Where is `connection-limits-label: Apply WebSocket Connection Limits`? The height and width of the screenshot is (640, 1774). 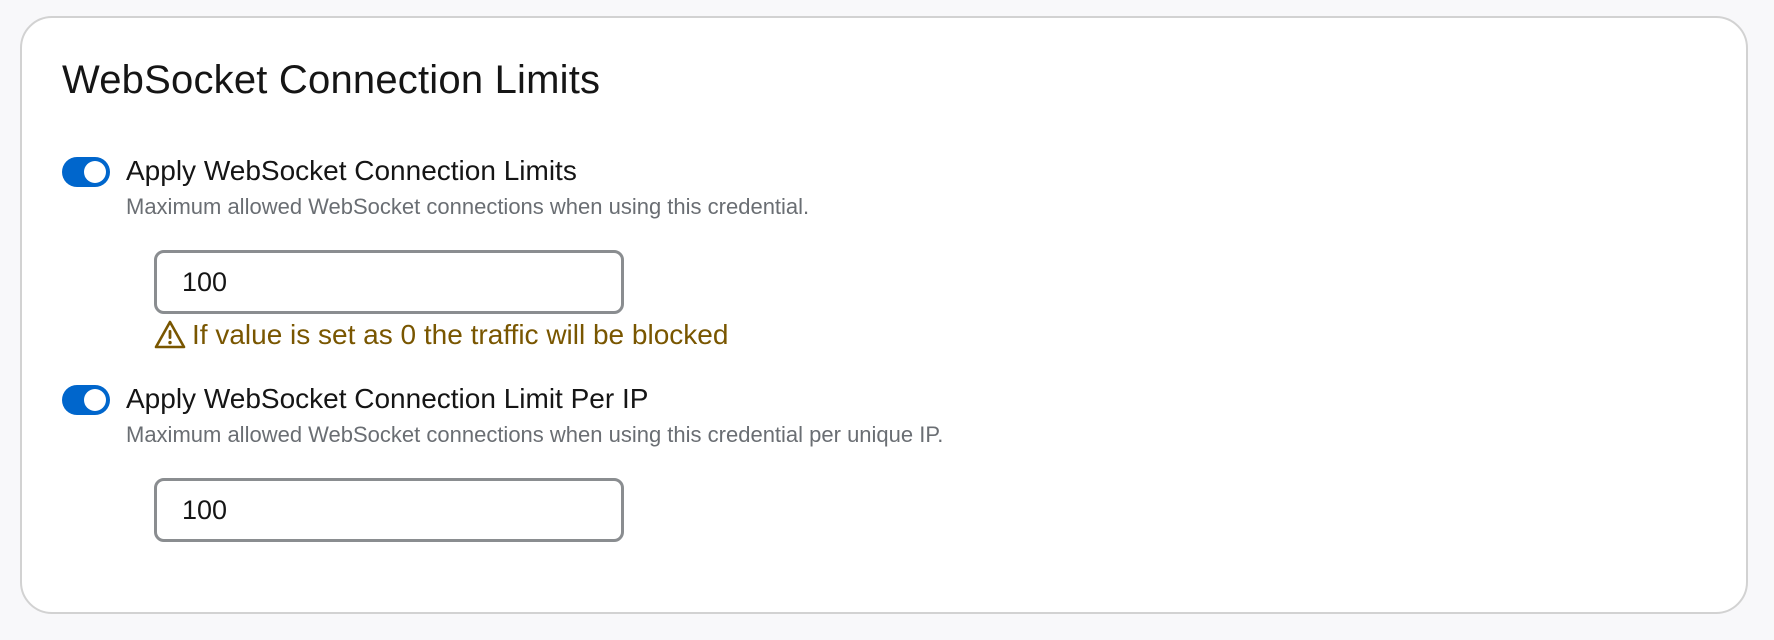
connection-limits-label: Apply WebSocket Connection Limits is located at coordinates (351, 170).